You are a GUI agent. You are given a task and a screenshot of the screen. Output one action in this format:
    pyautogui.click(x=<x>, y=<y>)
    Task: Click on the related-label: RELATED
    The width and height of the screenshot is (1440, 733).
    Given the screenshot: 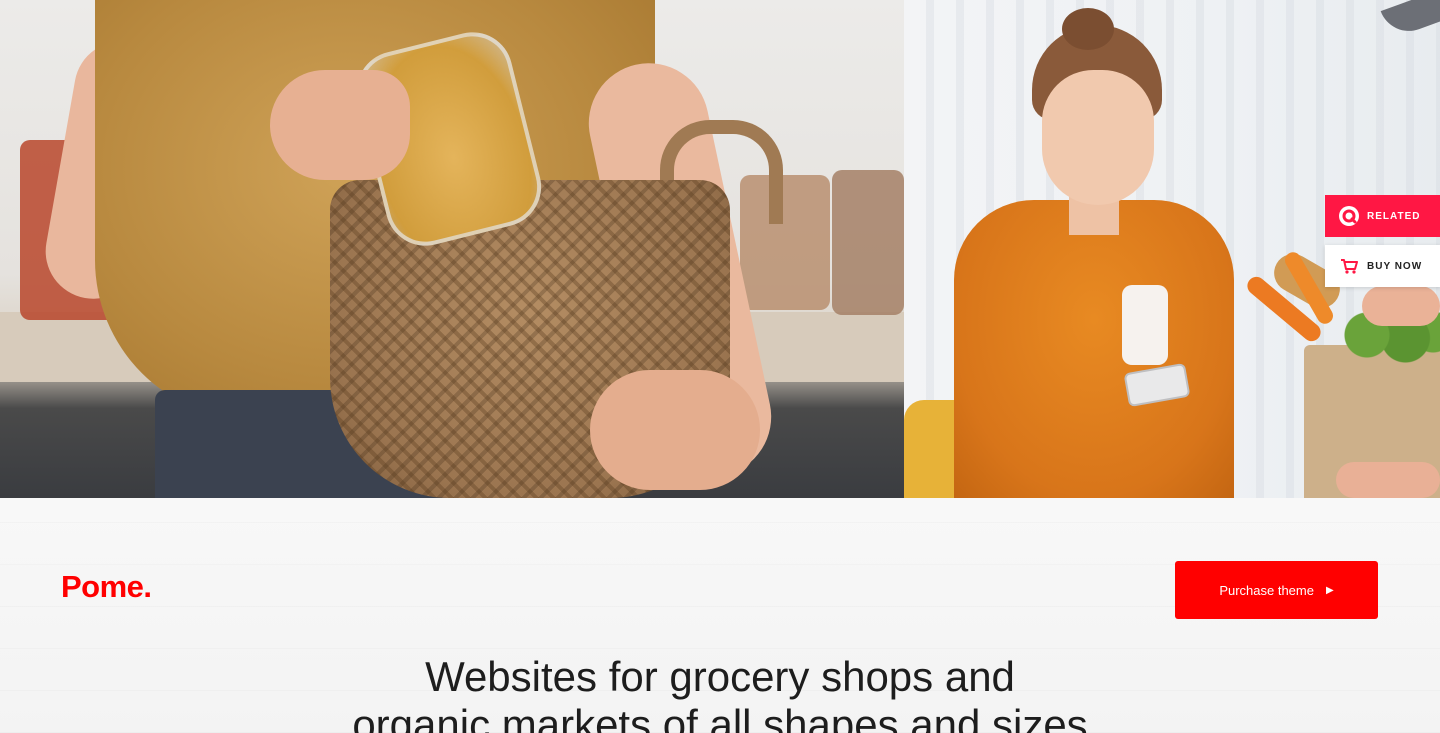 What is the action you would take?
    pyautogui.click(x=1394, y=216)
    